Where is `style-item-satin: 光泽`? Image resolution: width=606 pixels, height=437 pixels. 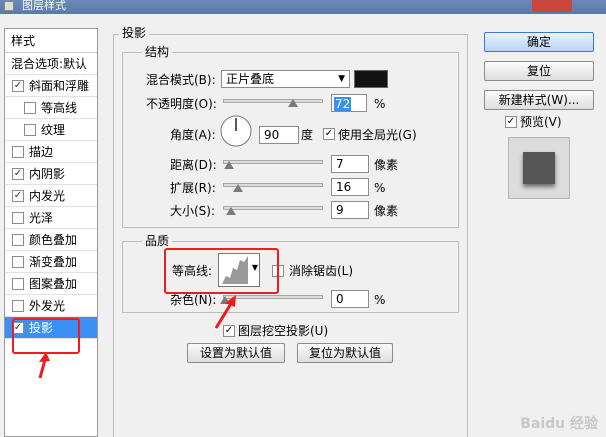 style-item-satin: 光泽 is located at coordinates (51, 218).